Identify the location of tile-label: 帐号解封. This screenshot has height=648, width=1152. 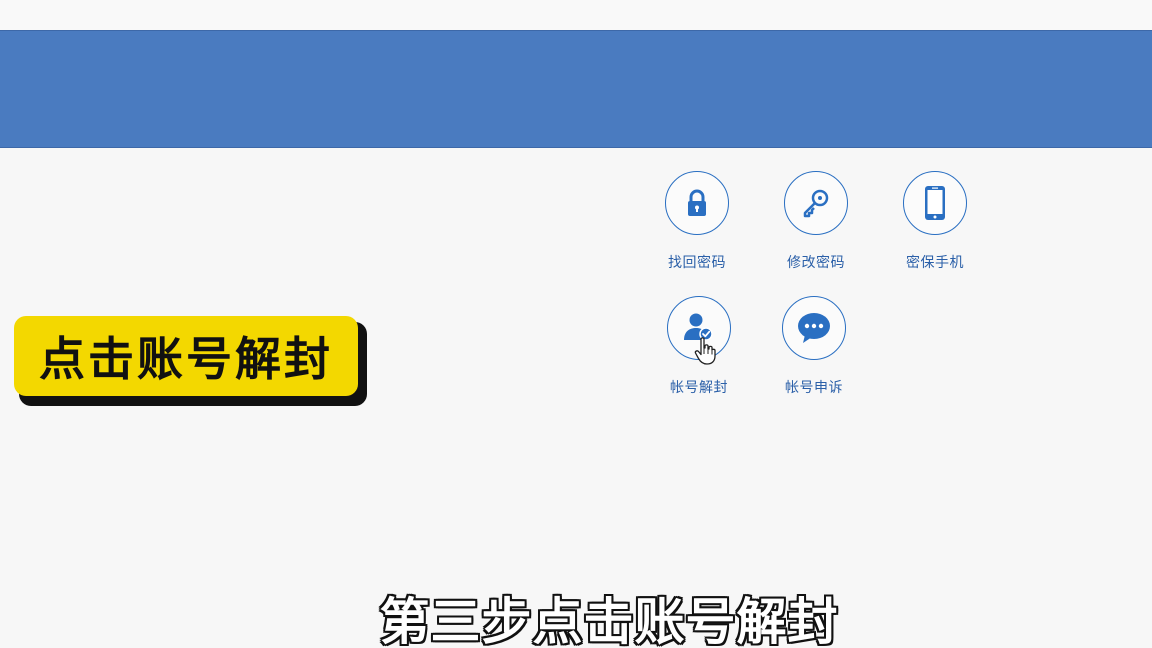
(699, 388).